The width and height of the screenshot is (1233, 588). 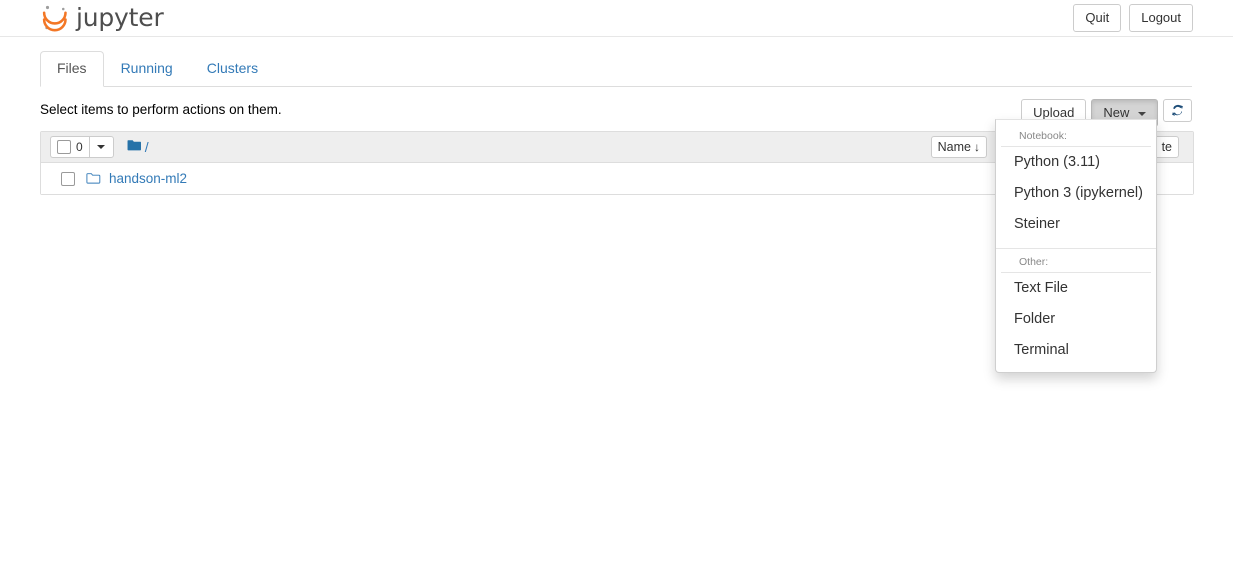 What do you see at coordinates (232, 69) in the screenshot?
I see `tab-clusters: Clusters` at bounding box center [232, 69].